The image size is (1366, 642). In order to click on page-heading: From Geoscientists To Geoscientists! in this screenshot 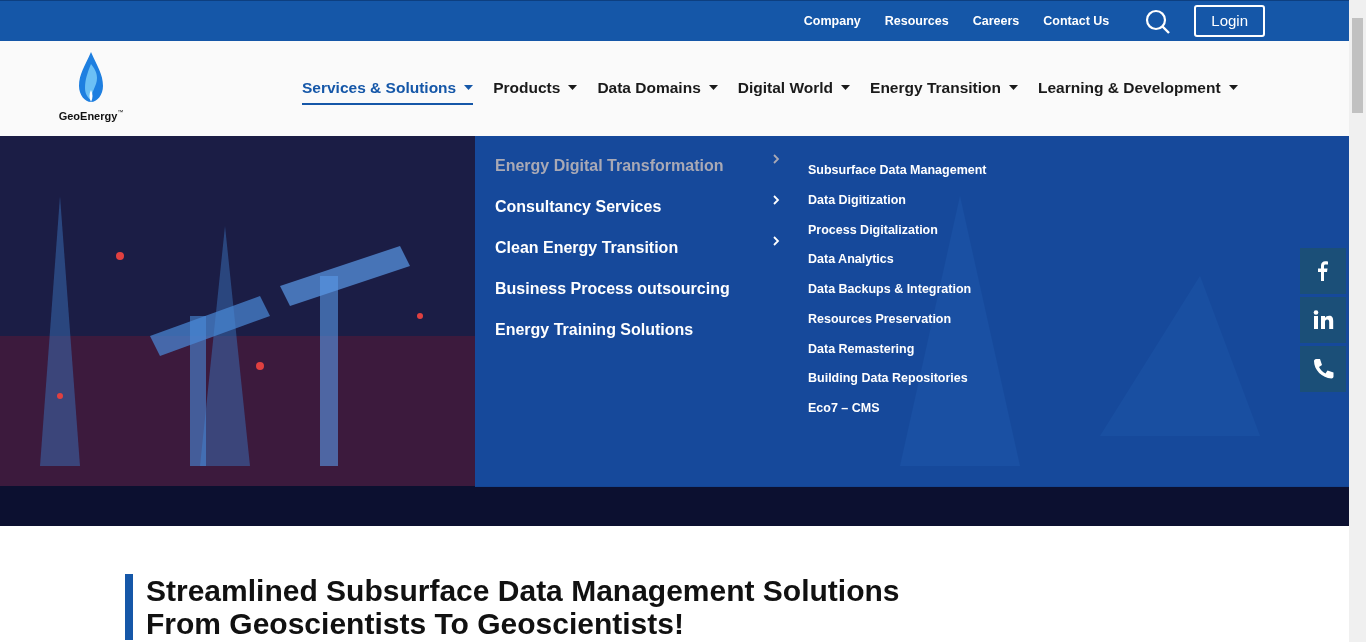, I will do `click(415, 623)`.